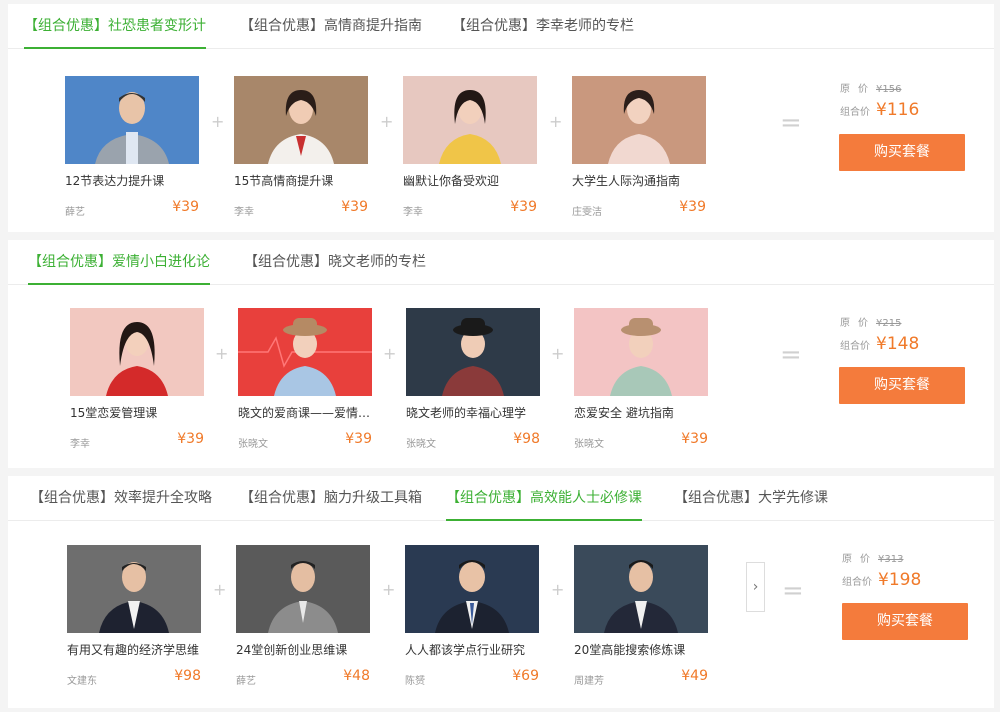  I want to click on tab-bundle-efficiency: 【组合优惠】效率提升全攻略, so click(121, 498).